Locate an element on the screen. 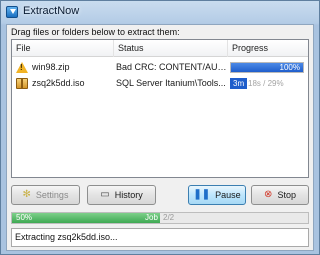 Image resolution: width=320 pixels, height=255 pixels. progress-cell: 3m 18s / 29% is located at coordinates (267, 83).